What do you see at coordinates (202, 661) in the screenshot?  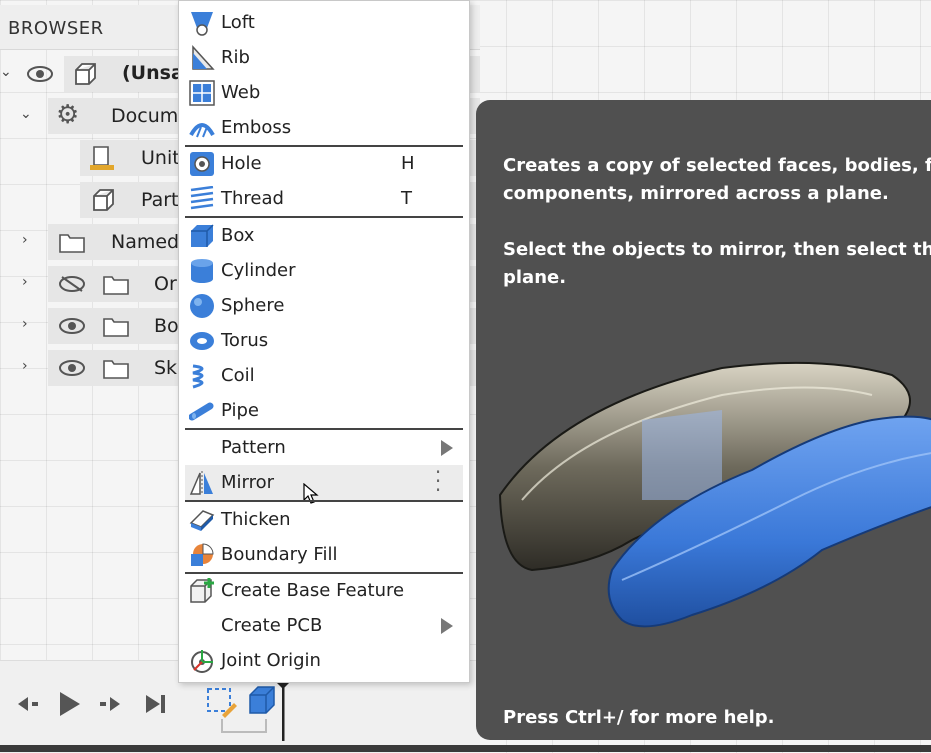 I see `joint-origin-icon` at bounding box center [202, 661].